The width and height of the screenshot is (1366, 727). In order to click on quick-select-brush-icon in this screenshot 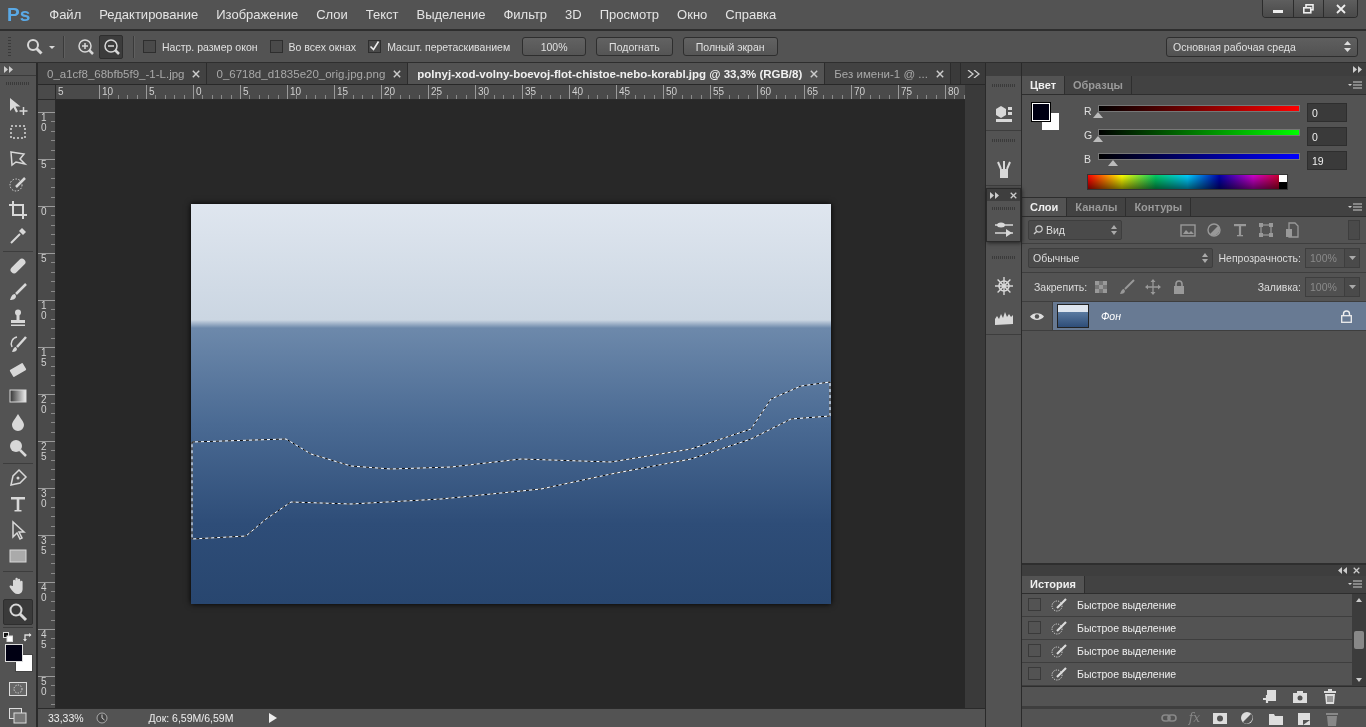, I will do `click(18, 184)`.